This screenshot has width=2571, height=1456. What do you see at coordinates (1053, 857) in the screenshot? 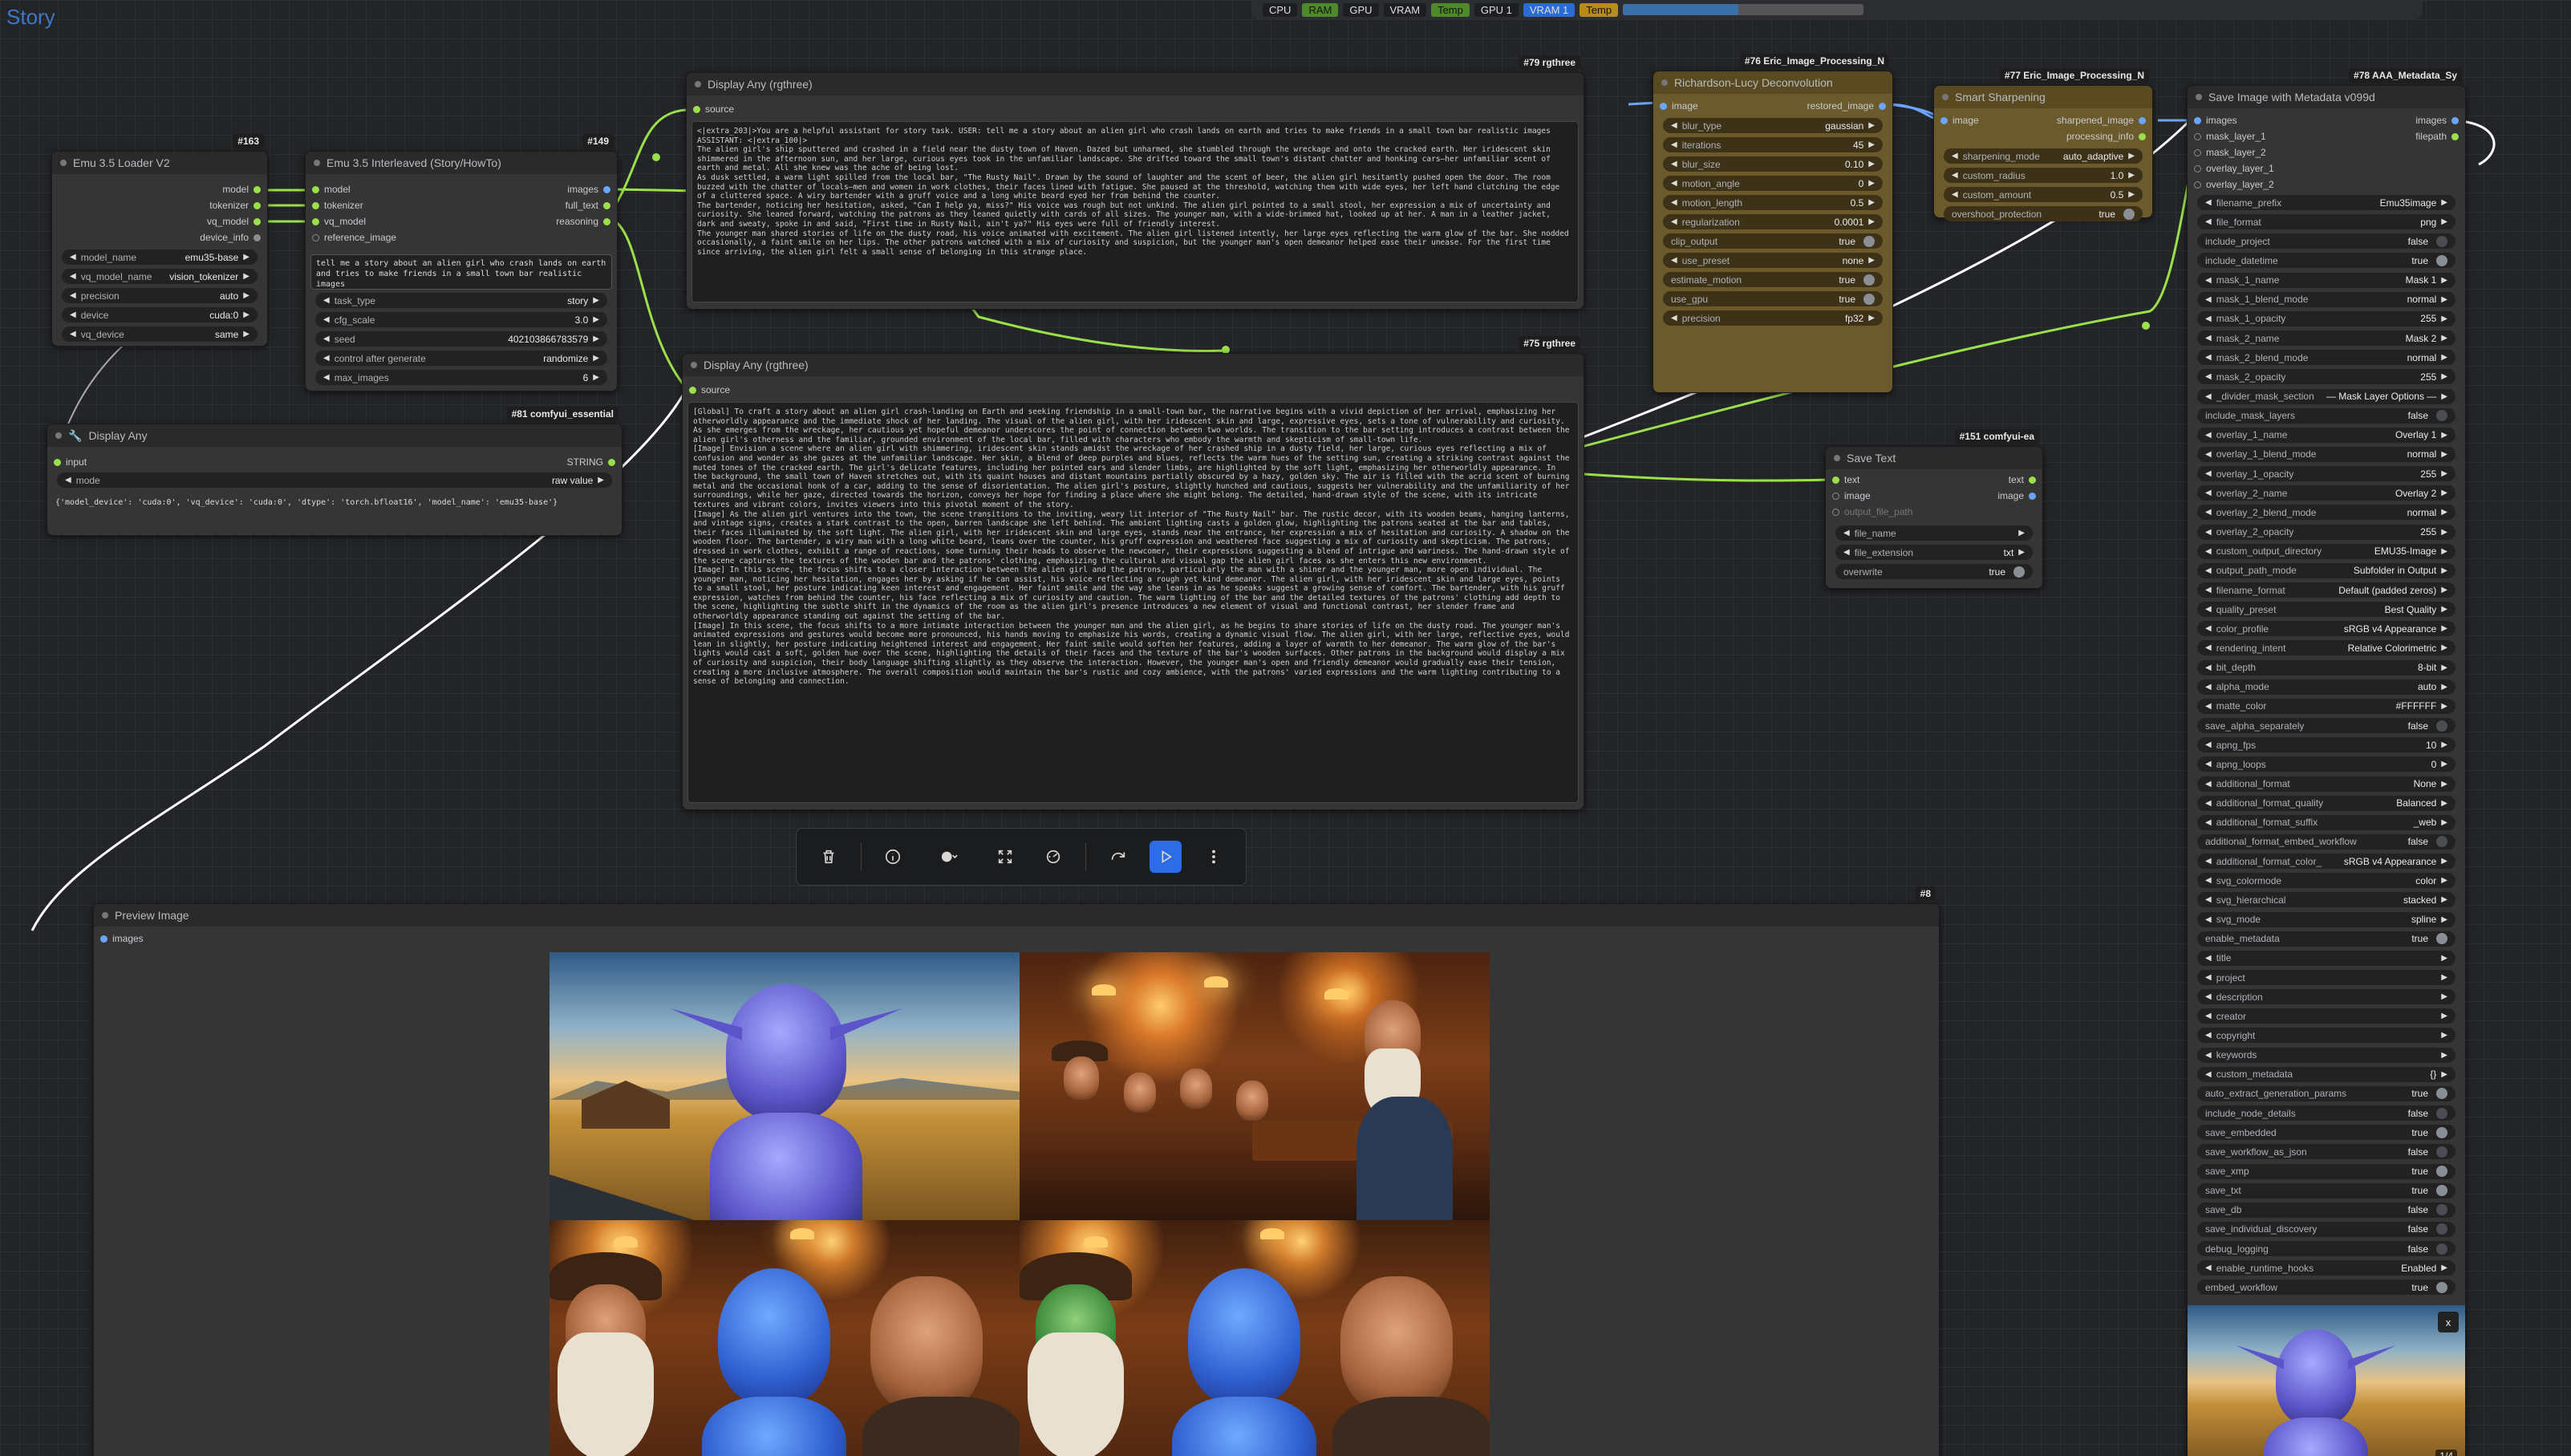
I see `bypass-icon` at bounding box center [1053, 857].